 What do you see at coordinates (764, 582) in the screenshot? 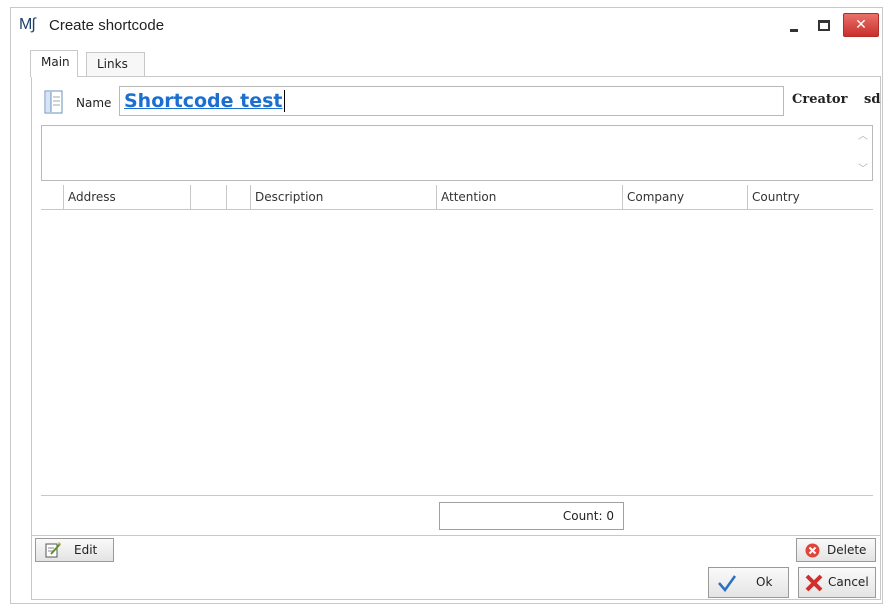
I see `ok-label: Ok` at bounding box center [764, 582].